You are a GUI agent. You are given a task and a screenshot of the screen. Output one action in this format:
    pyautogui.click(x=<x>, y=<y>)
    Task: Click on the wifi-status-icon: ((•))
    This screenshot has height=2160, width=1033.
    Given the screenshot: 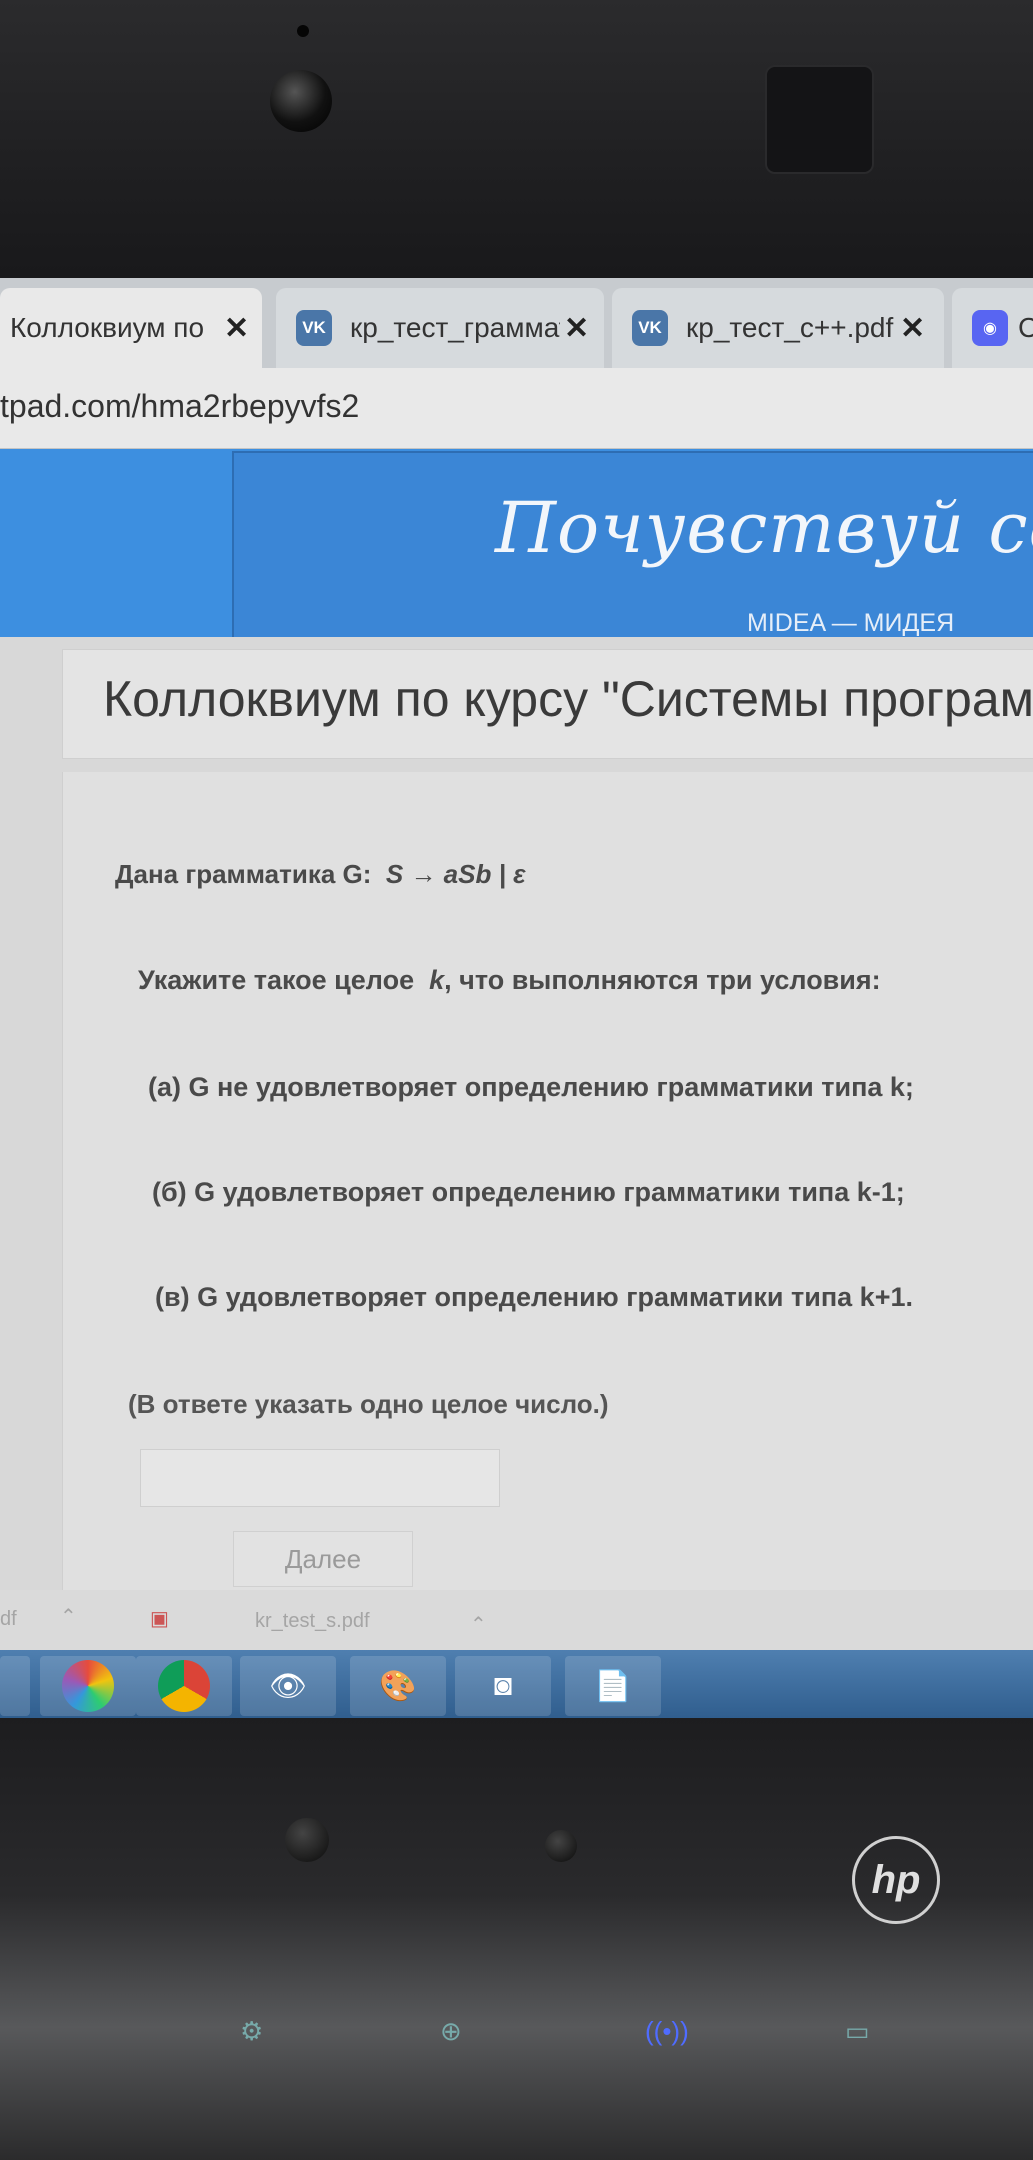 What is the action you would take?
    pyautogui.click(x=667, y=2031)
    